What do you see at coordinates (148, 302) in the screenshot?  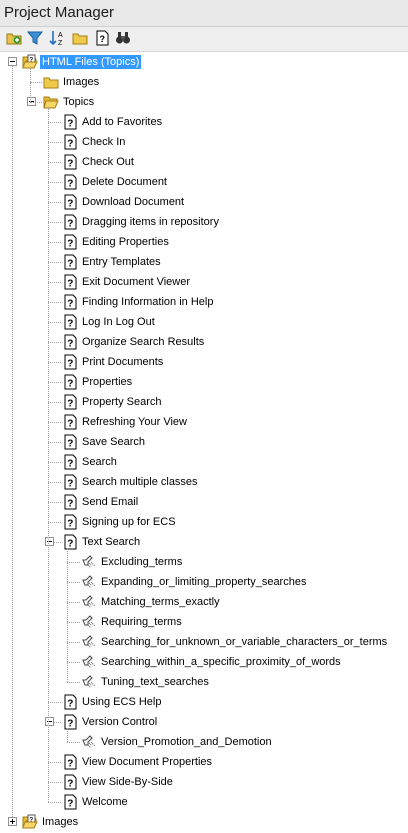 I see `tree-node-label: Finding Information in Help` at bounding box center [148, 302].